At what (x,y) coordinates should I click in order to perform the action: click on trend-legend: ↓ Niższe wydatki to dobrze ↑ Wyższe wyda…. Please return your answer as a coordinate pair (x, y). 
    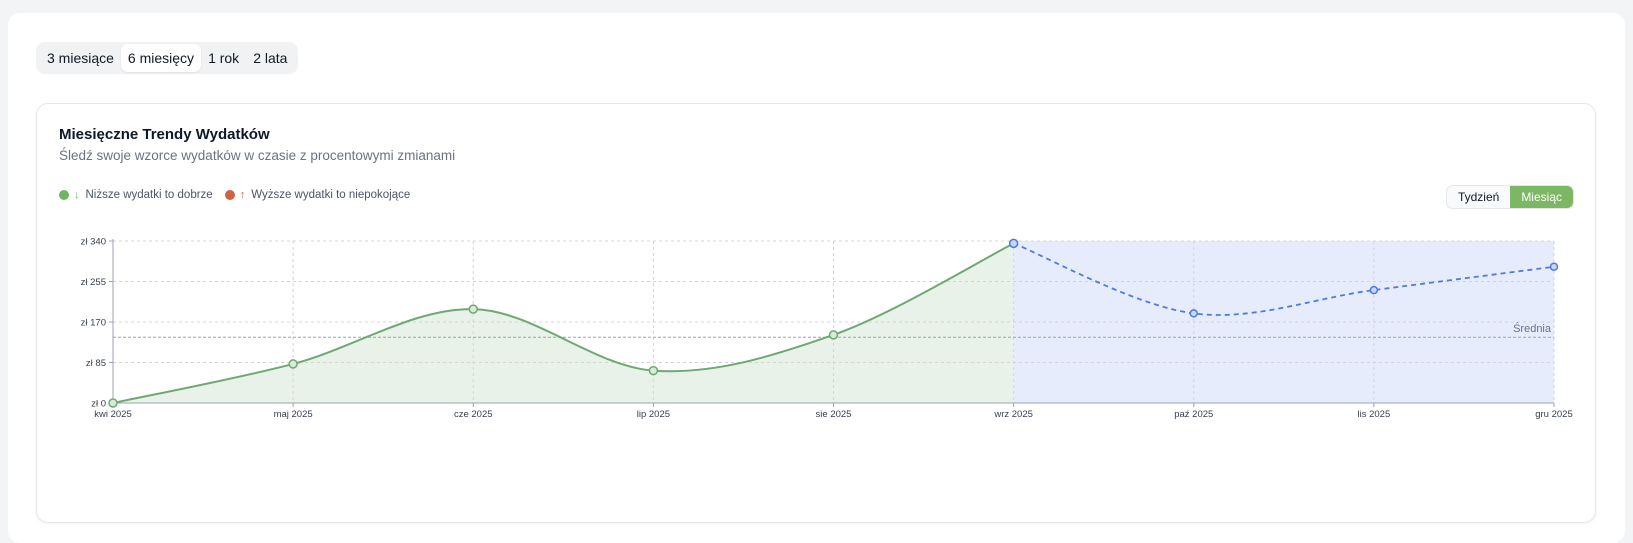
    Looking at the image, I should click on (240, 195).